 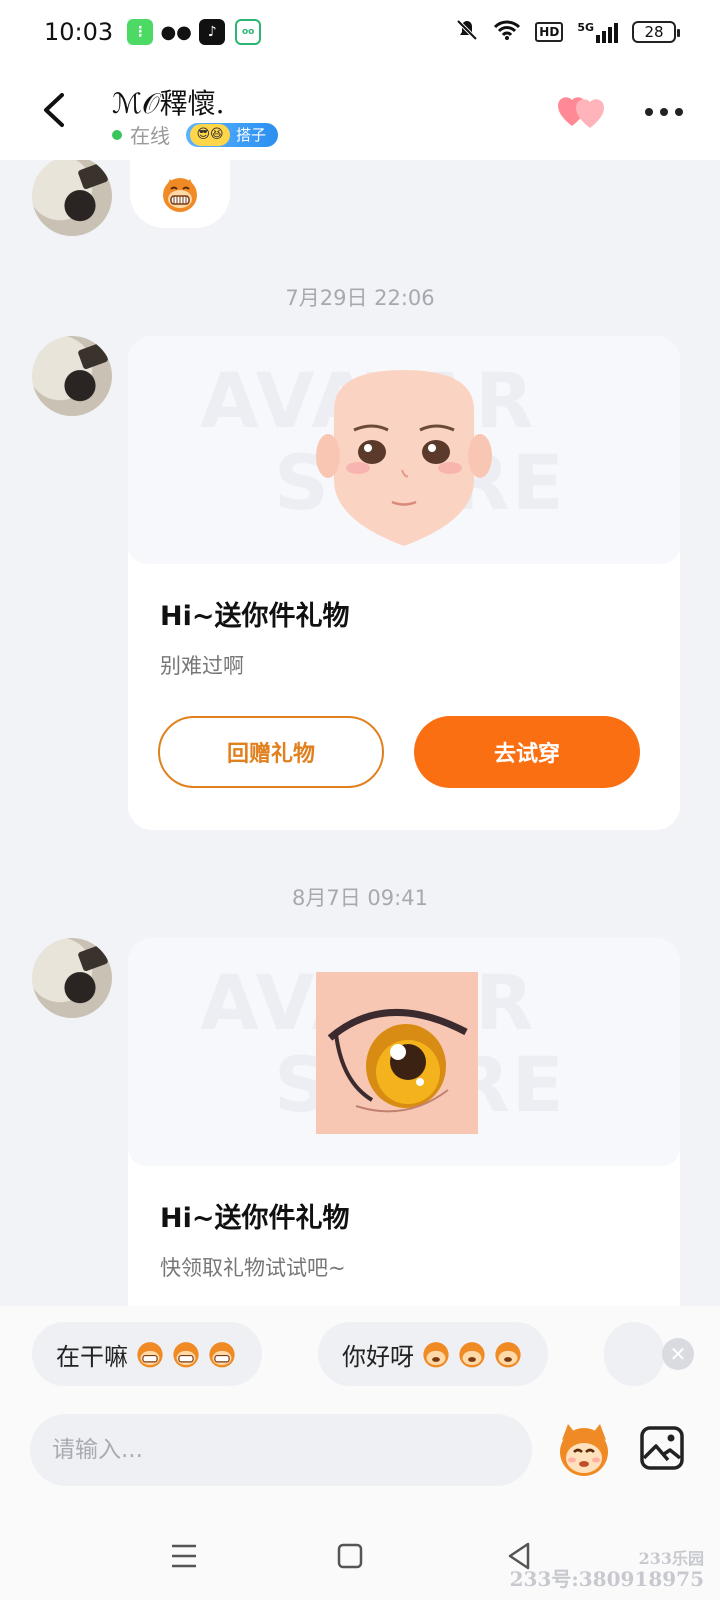 What do you see at coordinates (92, 1356) in the screenshot?
I see `quick-reply-text: 在干嘛` at bounding box center [92, 1356].